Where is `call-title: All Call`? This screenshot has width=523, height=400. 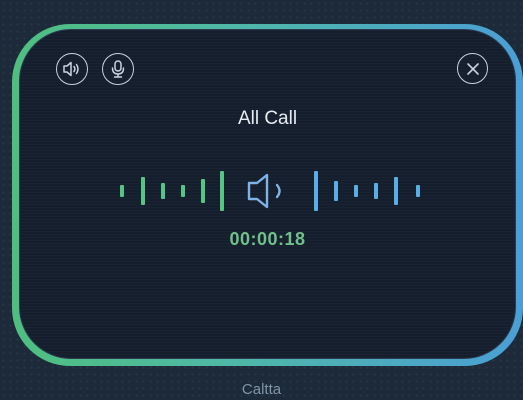 call-title: All Call is located at coordinates (267, 118).